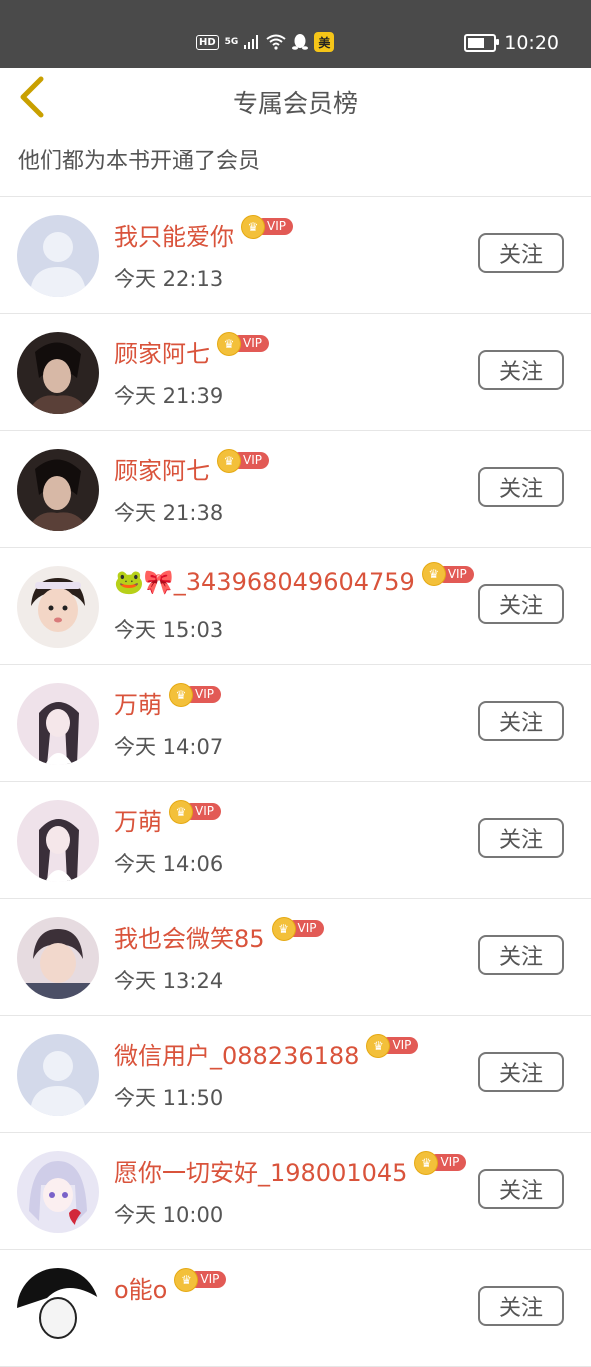 The height and width of the screenshot is (1367, 591). I want to click on status-icons: HD 5G 美, so click(265, 42).